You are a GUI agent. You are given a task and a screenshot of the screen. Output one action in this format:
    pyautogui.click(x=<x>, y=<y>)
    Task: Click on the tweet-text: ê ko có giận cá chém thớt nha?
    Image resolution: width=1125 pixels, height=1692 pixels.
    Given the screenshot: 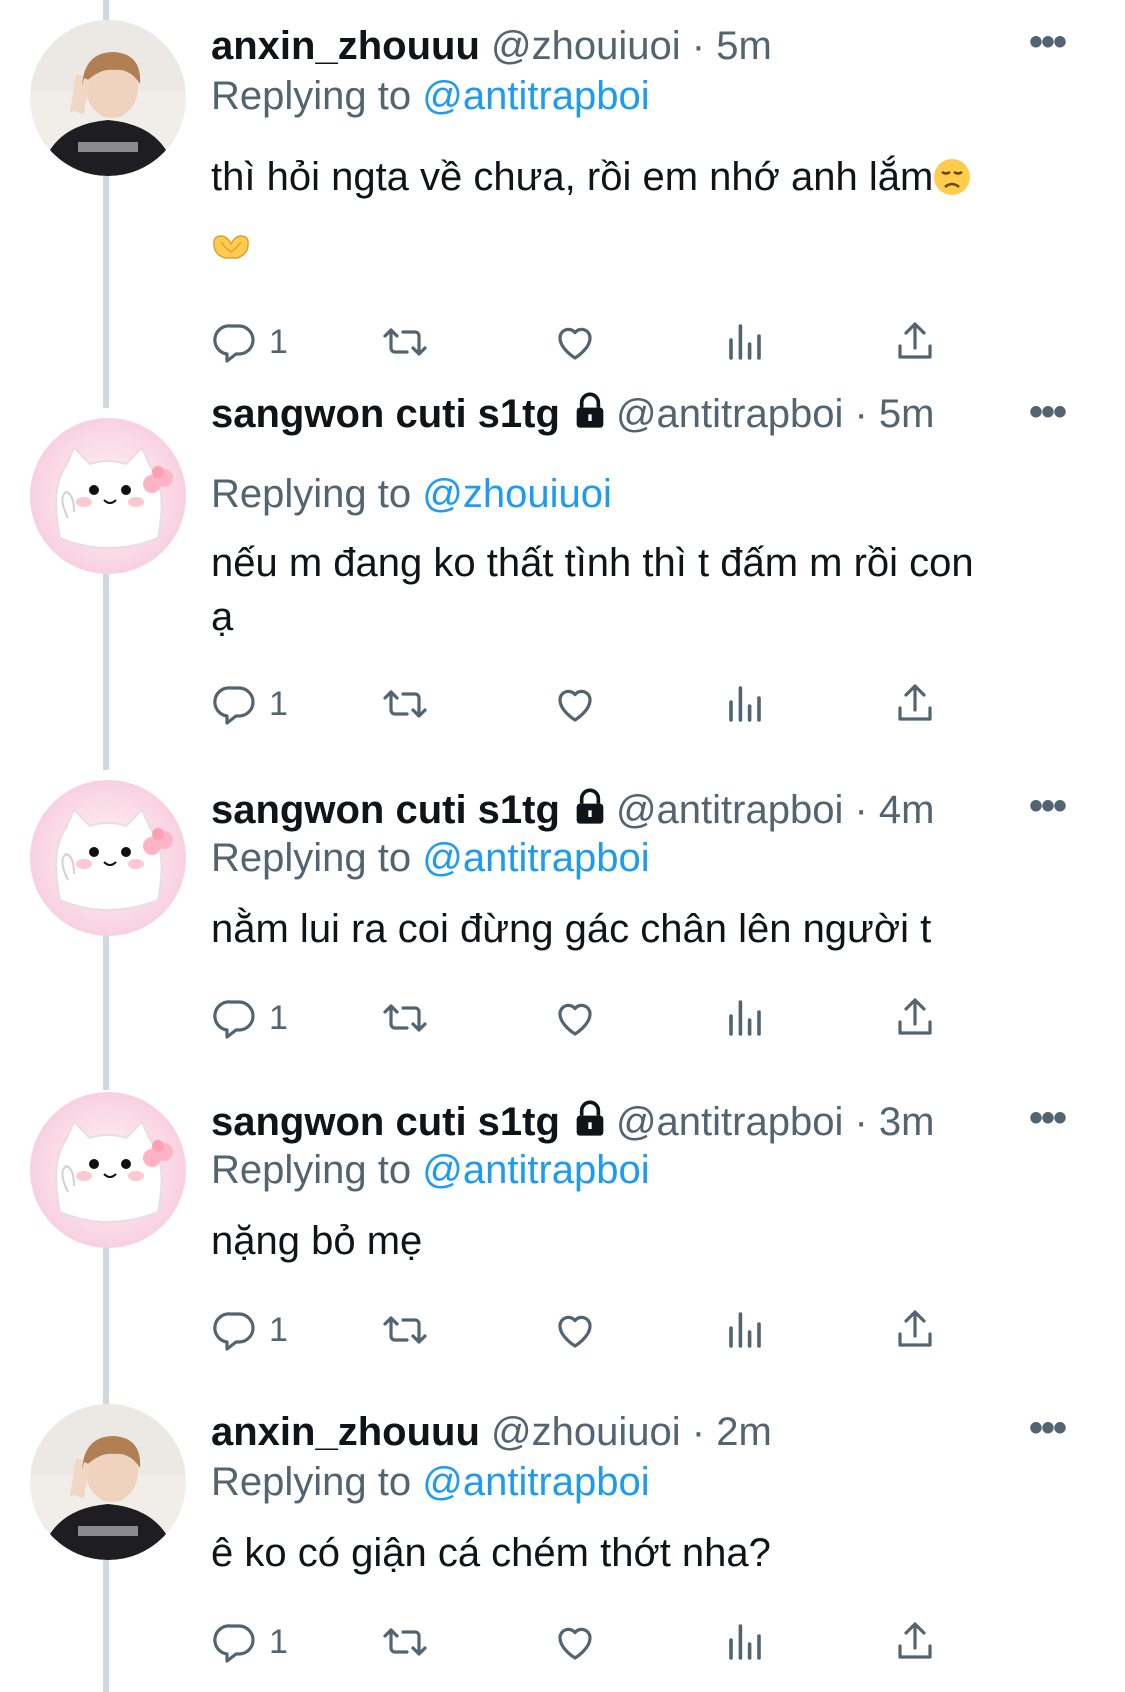 What is the action you would take?
    pyautogui.click(x=638, y=1553)
    